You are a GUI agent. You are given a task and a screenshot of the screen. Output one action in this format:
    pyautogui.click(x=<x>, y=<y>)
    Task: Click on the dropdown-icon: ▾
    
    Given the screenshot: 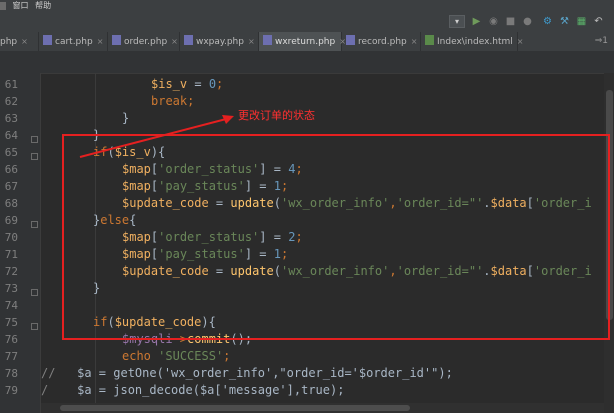 What is the action you would take?
    pyautogui.click(x=457, y=21)
    